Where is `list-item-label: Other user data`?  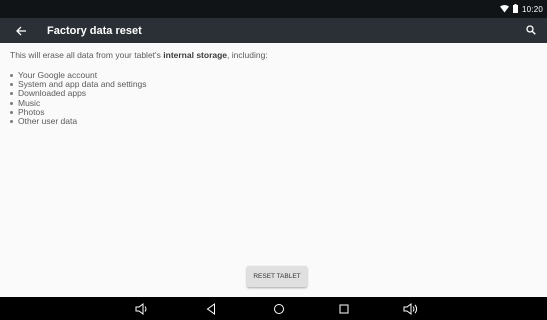
list-item-label: Other user data is located at coordinates (48, 121).